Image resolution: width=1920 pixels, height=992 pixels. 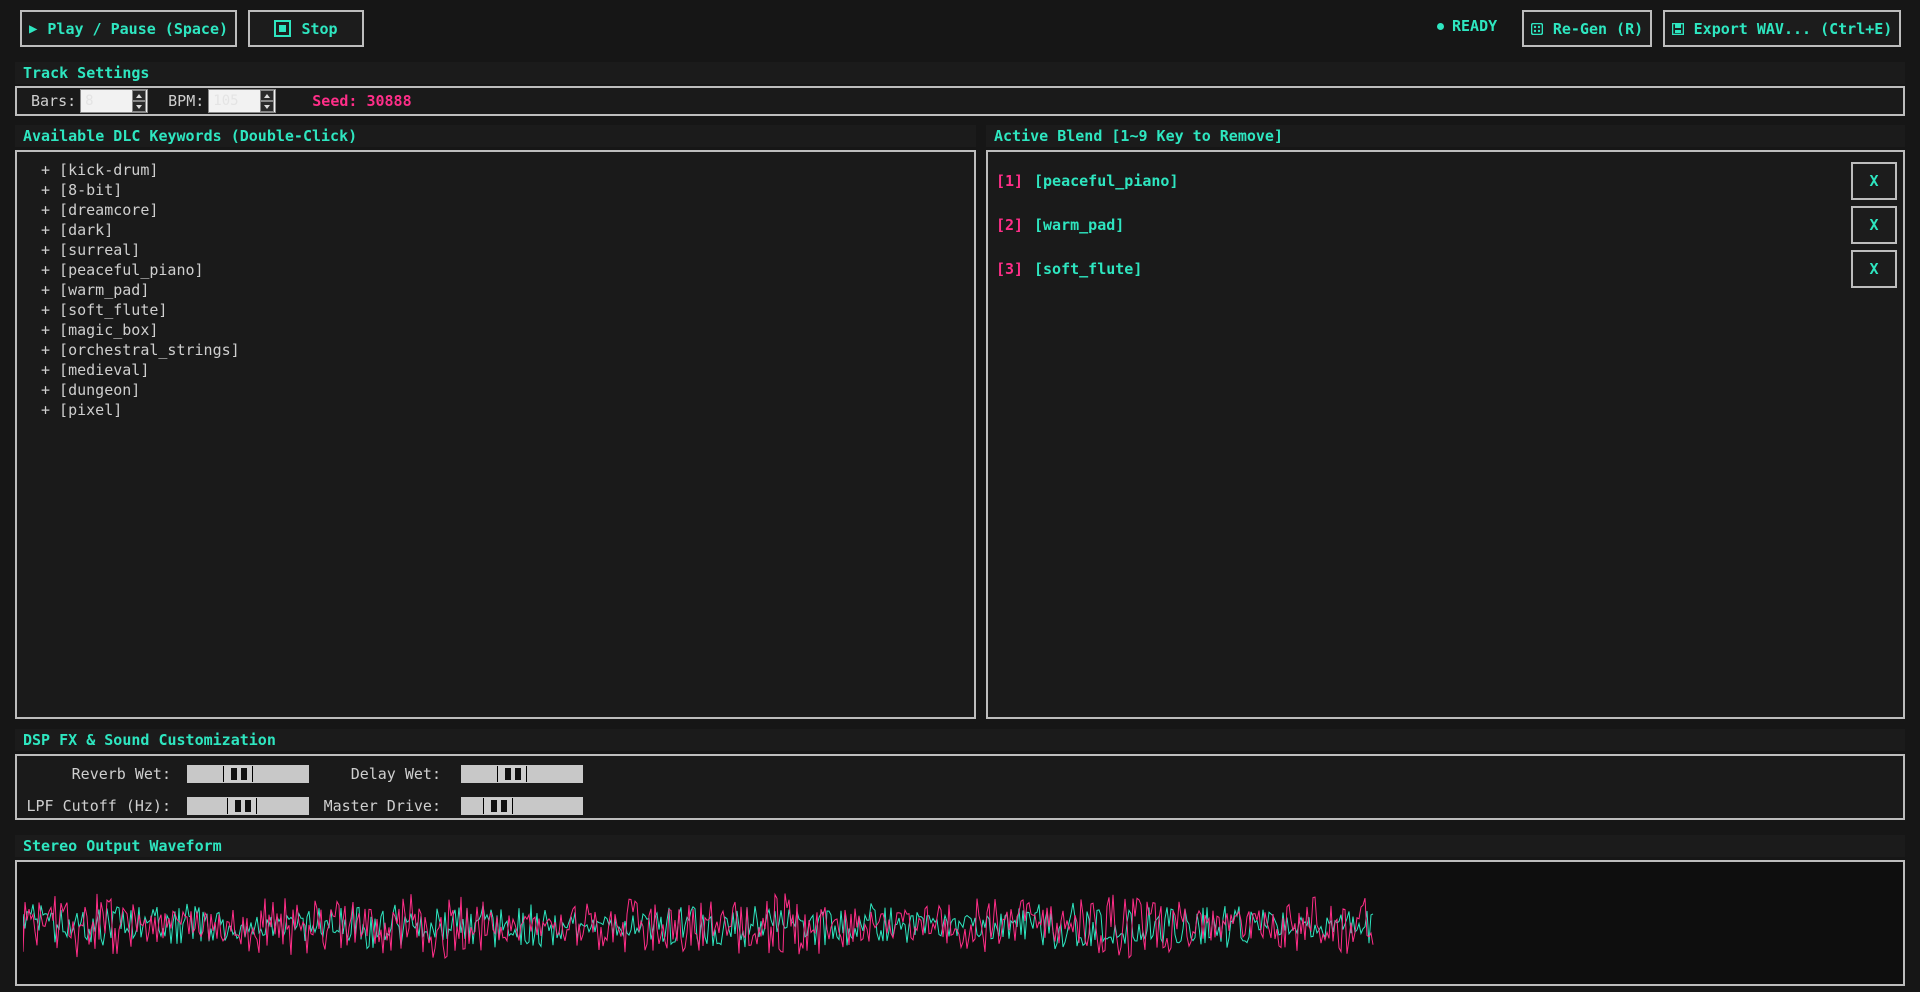 I want to click on delay-wet-slider, so click(x=522, y=774).